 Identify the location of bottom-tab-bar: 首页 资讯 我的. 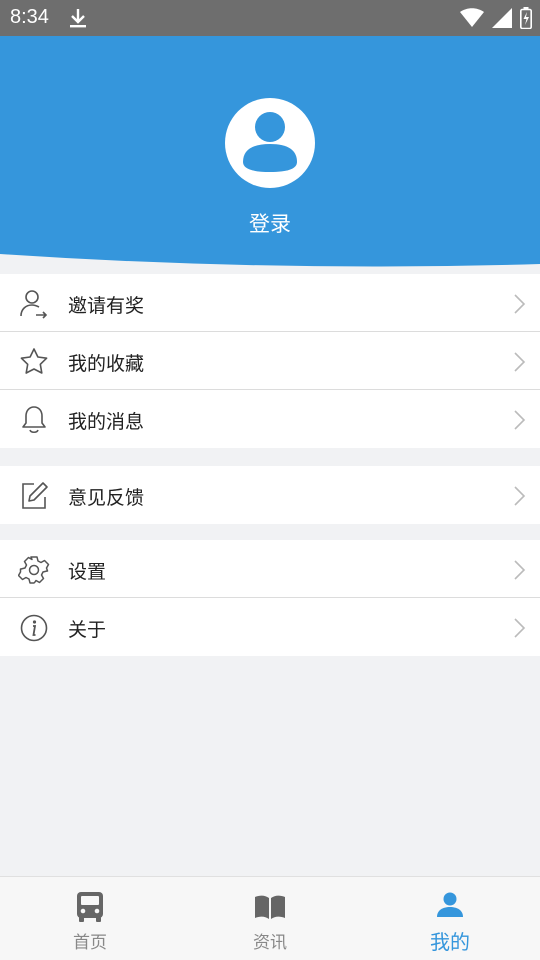
(270, 918).